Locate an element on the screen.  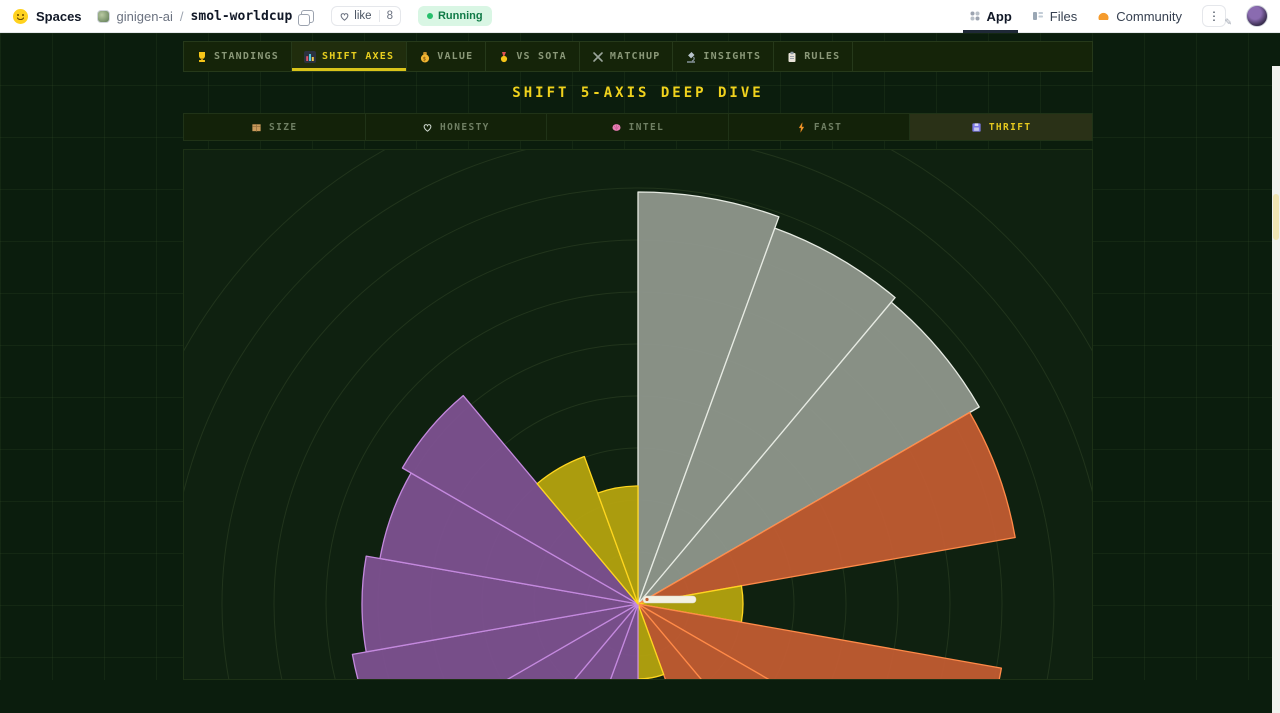
org-avatar is located at coordinates (103, 16).